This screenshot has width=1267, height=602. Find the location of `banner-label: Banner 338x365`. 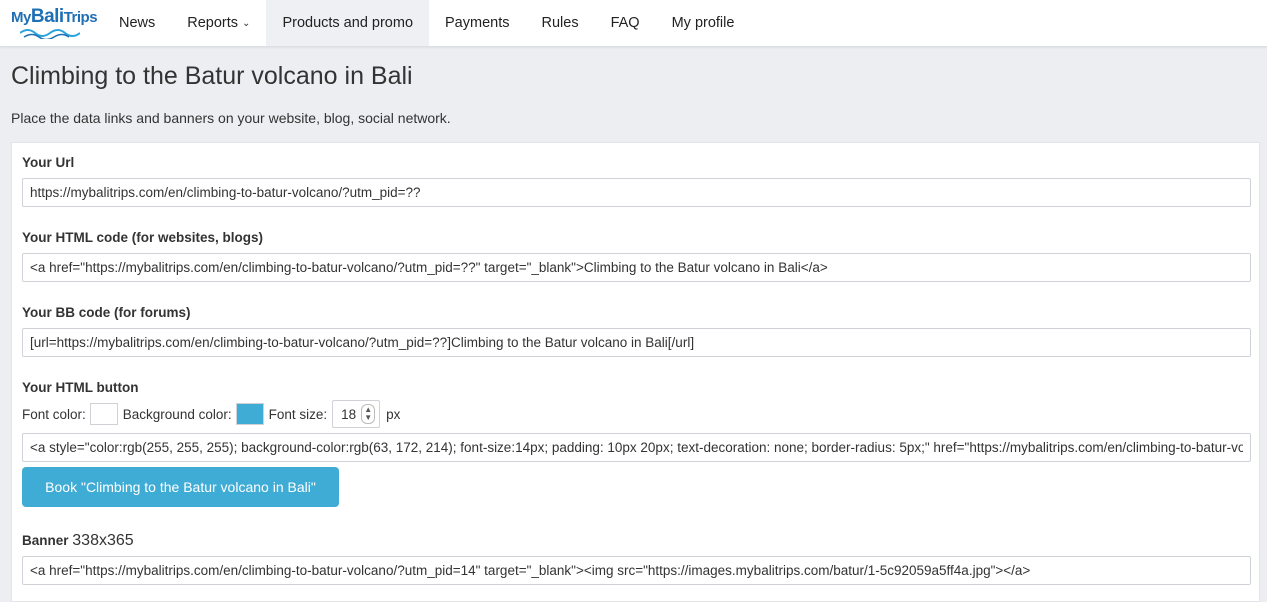

banner-label: Banner 338x365 is located at coordinates (78, 540).